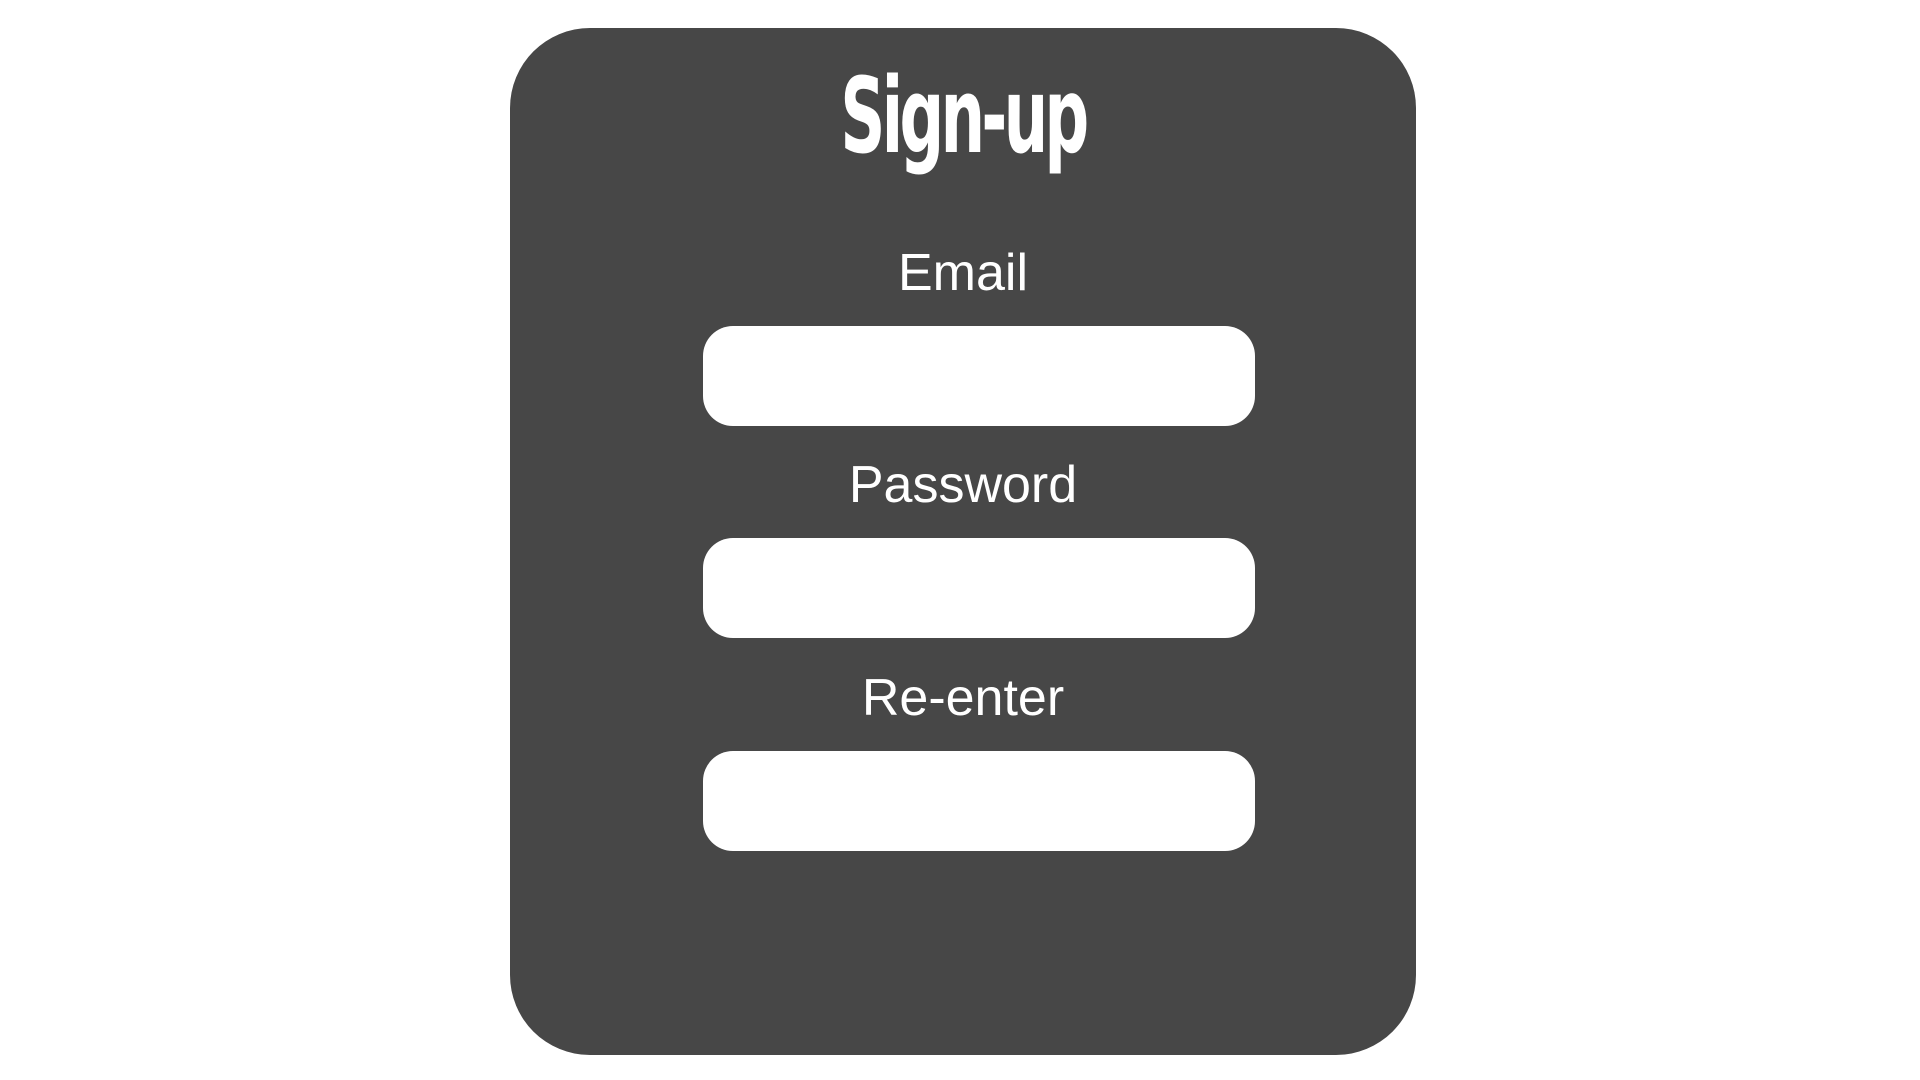 This screenshot has width=1920, height=1080. Describe the element at coordinates (963, 698) in the screenshot. I see `reenter-password-label: Re-enter` at that location.